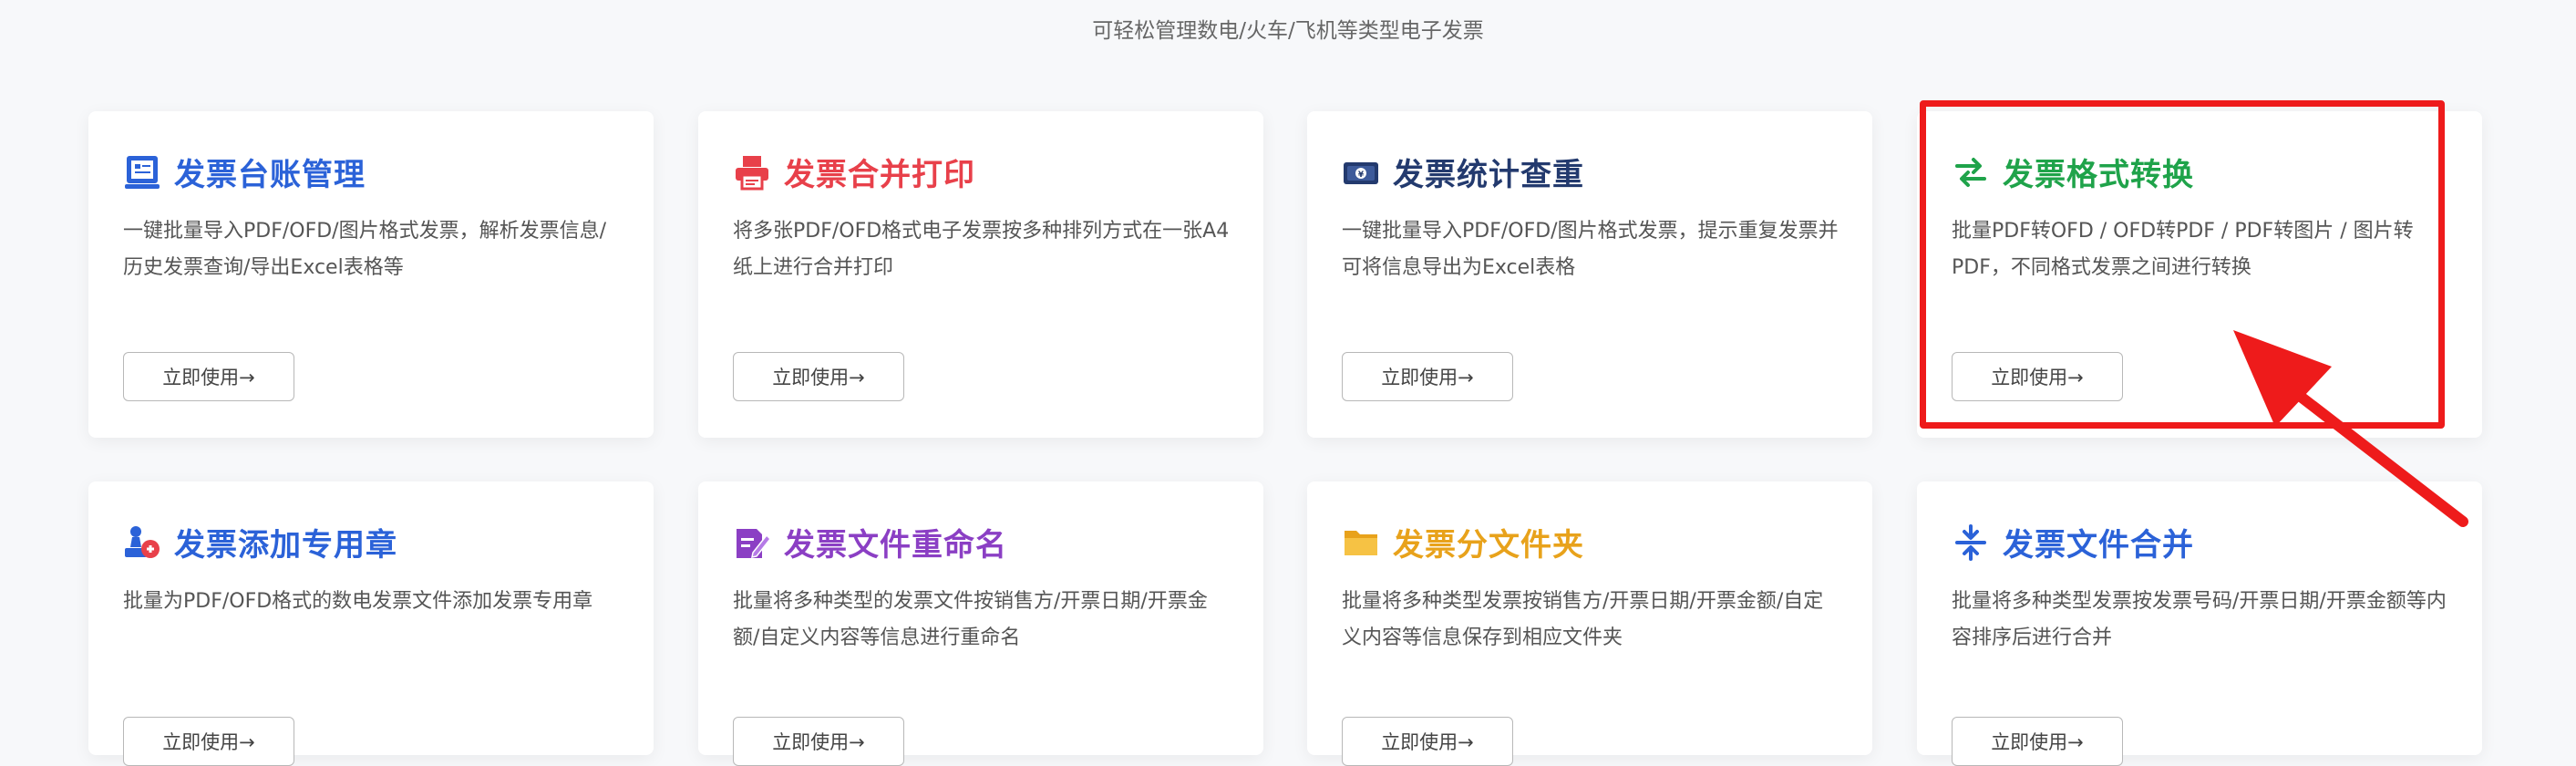 This screenshot has width=2576, height=766. I want to click on card-description: 批量将多种类型发票按销售方/开票日期/开票金额/自定义内容等信息保存到相应文件夹, so click(1583, 619).